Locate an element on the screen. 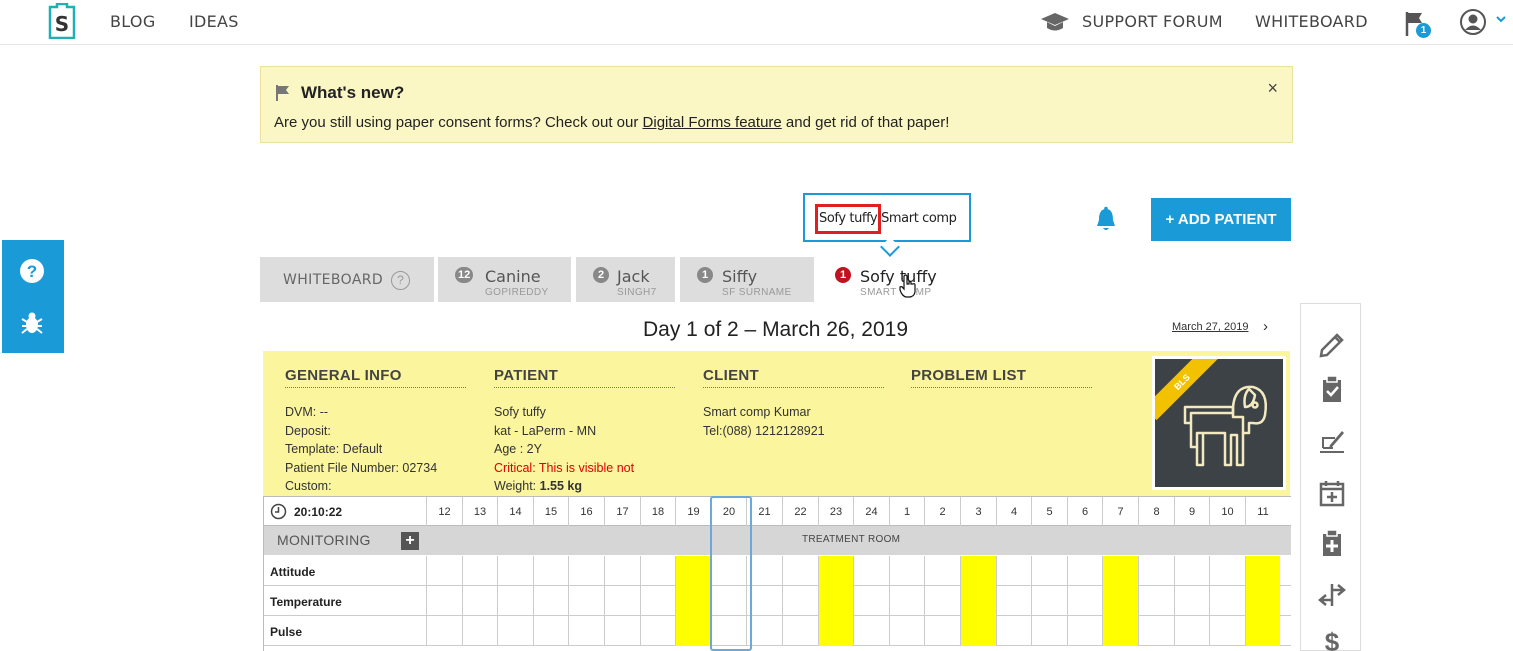 The image size is (1513, 651). add-patient-button: + ADD PATIENT is located at coordinates (1221, 219).